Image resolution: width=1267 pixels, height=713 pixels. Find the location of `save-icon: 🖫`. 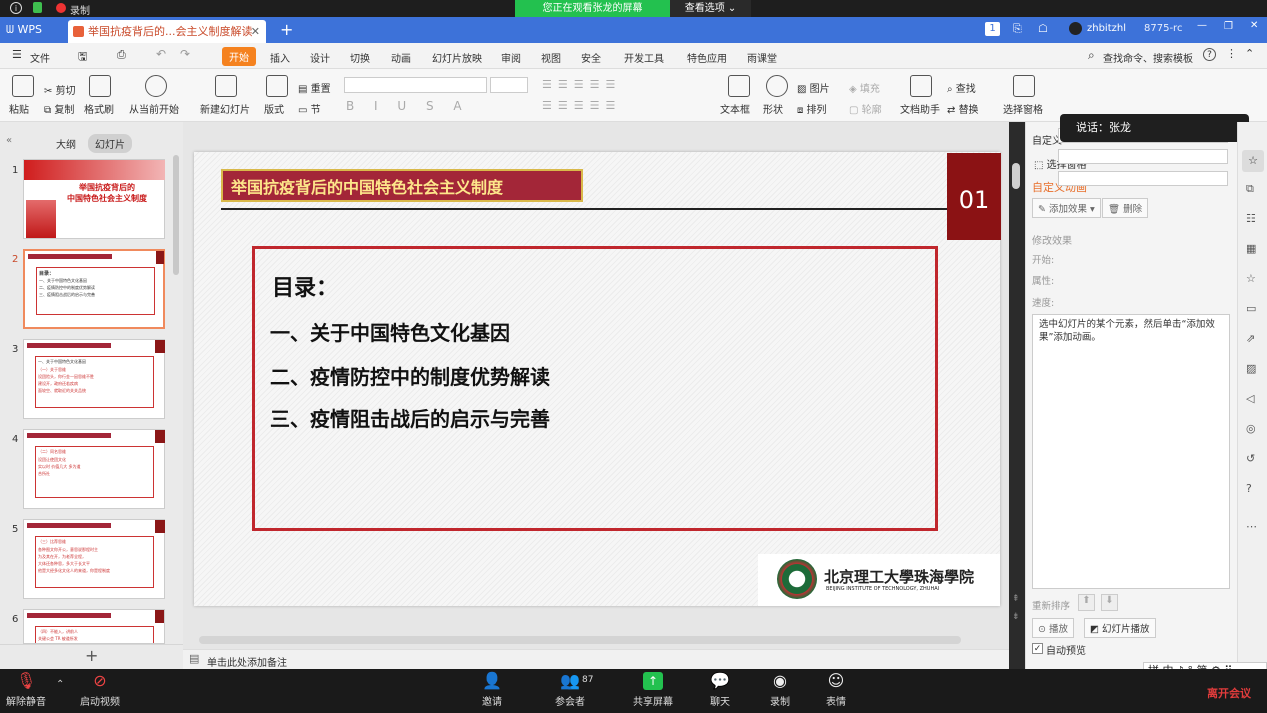

save-icon: 🖫 is located at coordinates (82, 57).